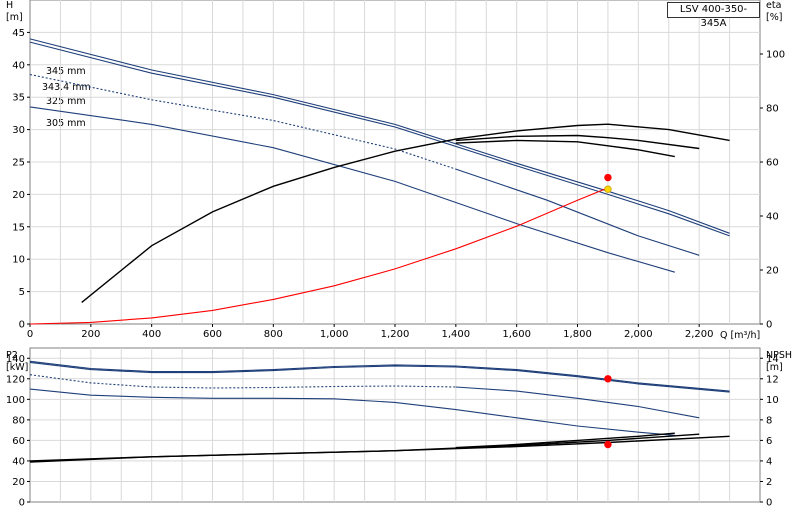 The height and width of the screenshot is (520, 800). Describe the element at coordinates (772, 217) in the screenshot. I see `head-y2tick-label: 40` at that location.